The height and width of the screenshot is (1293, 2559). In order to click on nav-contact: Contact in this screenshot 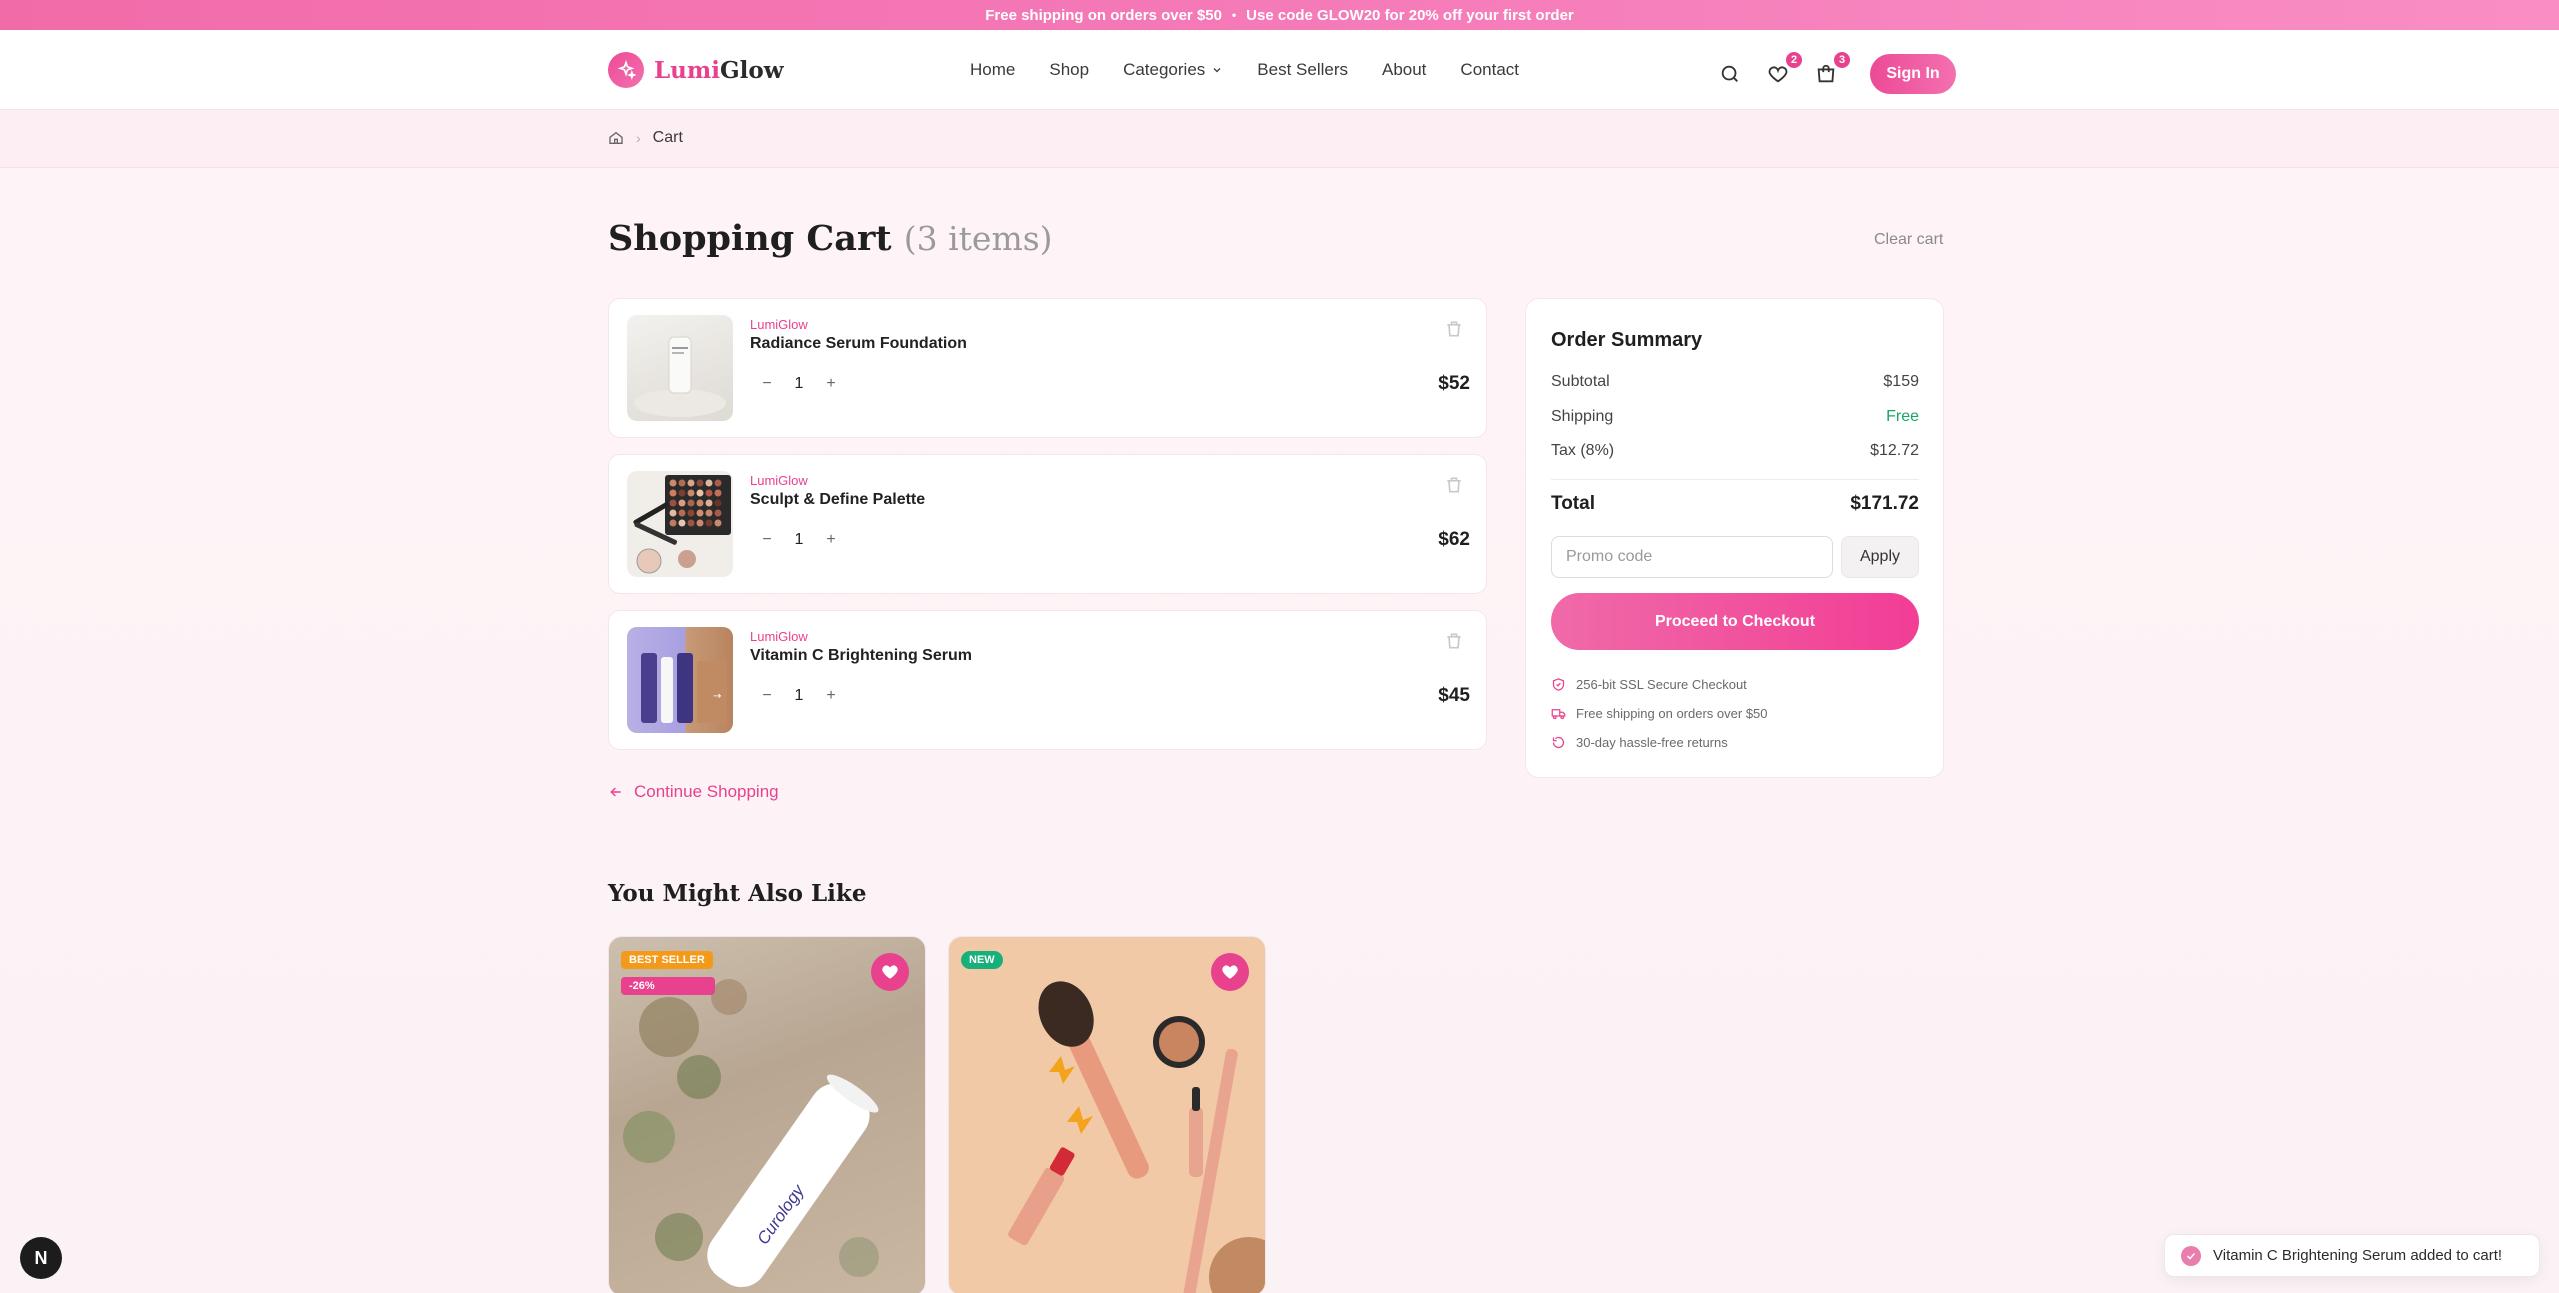, I will do `click(1489, 70)`.